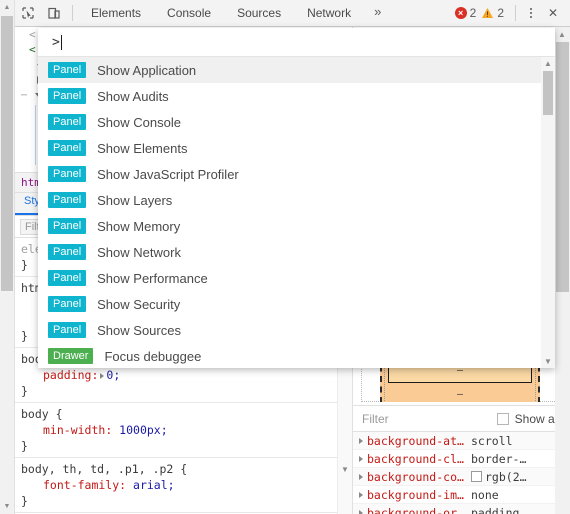  Describe the element at coordinates (289, 70) in the screenshot. I see `command-item-show-application: Panel Show Application` at that location.